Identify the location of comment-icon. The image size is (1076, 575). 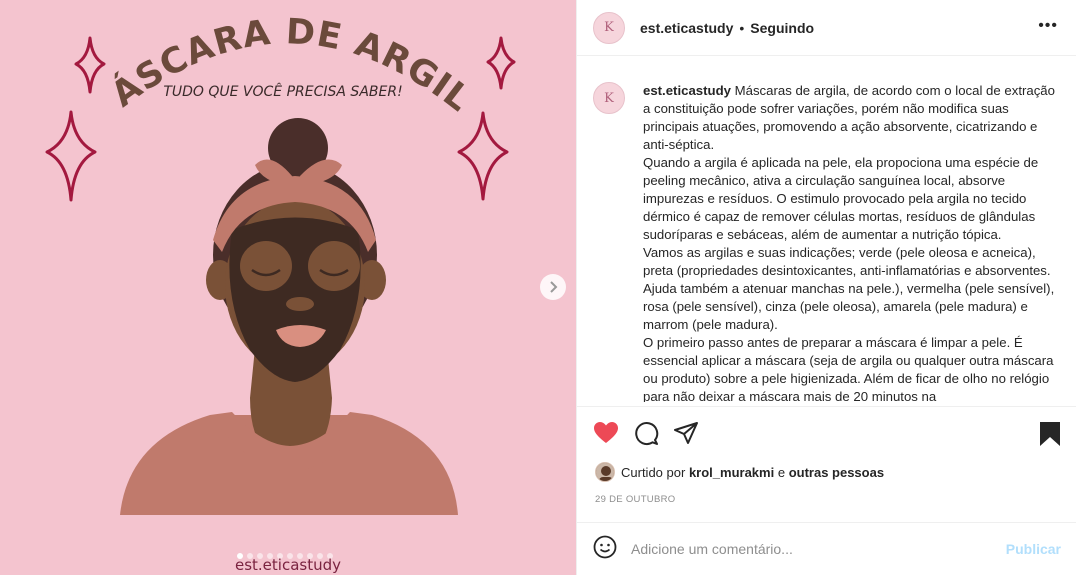
(647, 433).